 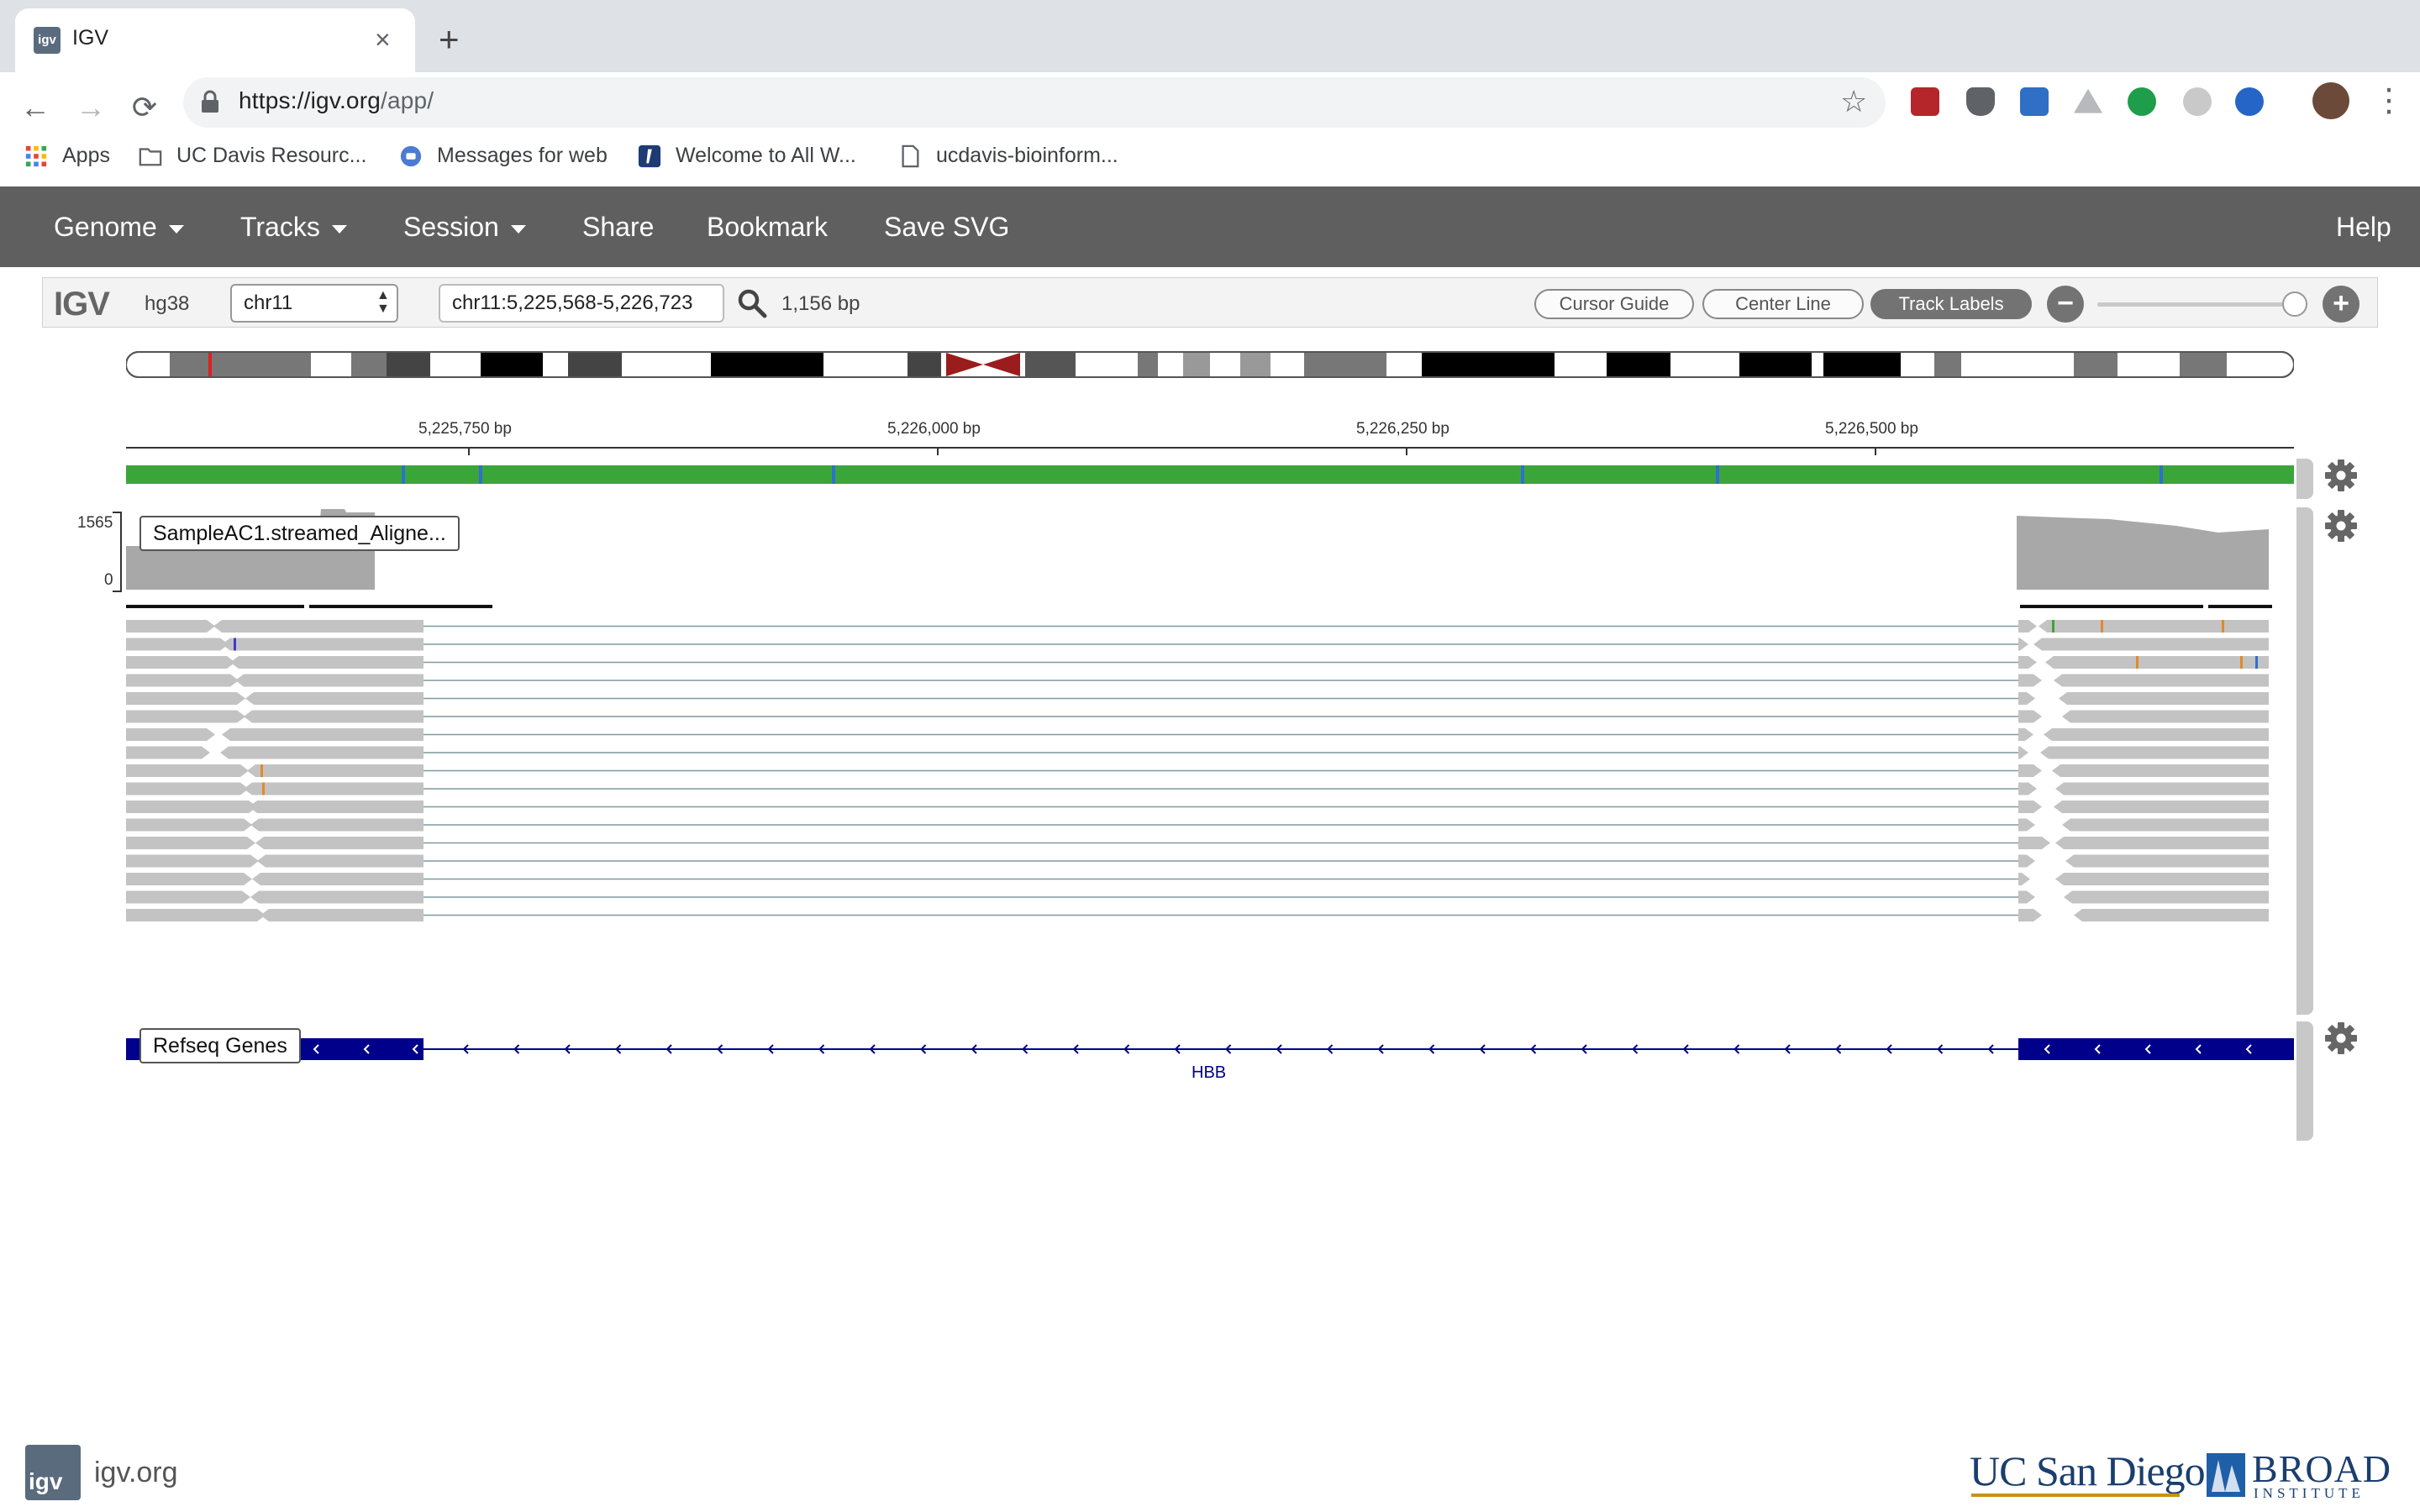 I want to click on save-svg-menu: Save SVG, so click(x=946, y=227).